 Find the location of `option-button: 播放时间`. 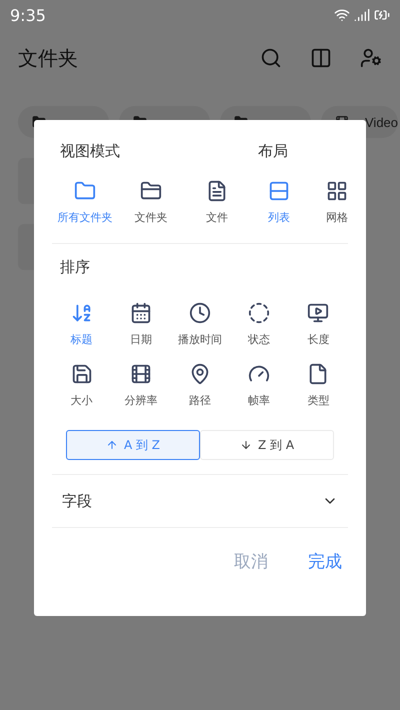

option-button: 播放时间 is located at coordinates (200, 324).